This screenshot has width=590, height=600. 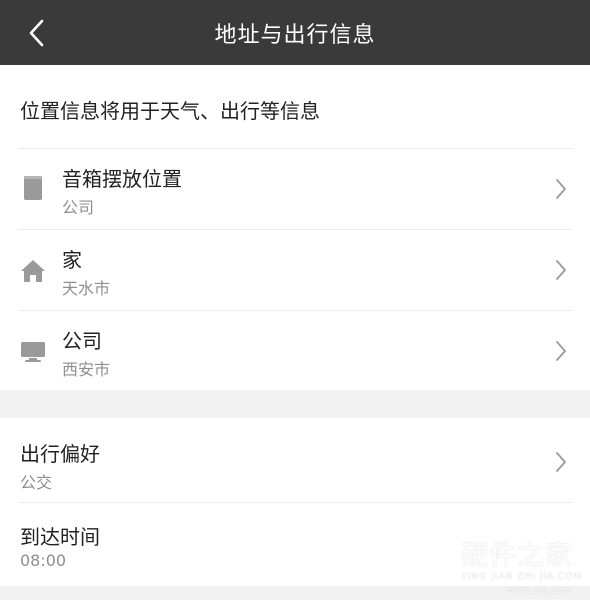 What do you see at coordinates (295, 544) in the screenshot?
I see `arrival-time-row: 到达时间 08:00` at bounding box center [295, 544].